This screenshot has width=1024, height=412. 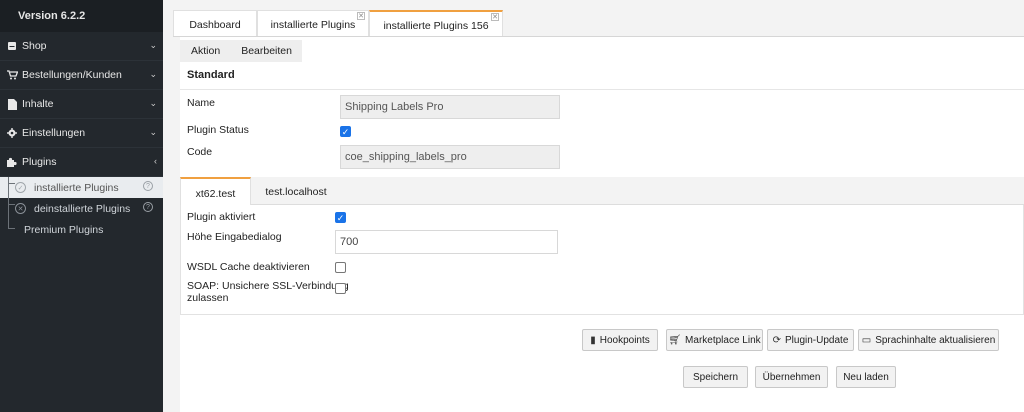 What do you see at coordinates (723, 340) in the screenshot?
I see `button-label: Marketplace Link` at bounding box center [723, 340].